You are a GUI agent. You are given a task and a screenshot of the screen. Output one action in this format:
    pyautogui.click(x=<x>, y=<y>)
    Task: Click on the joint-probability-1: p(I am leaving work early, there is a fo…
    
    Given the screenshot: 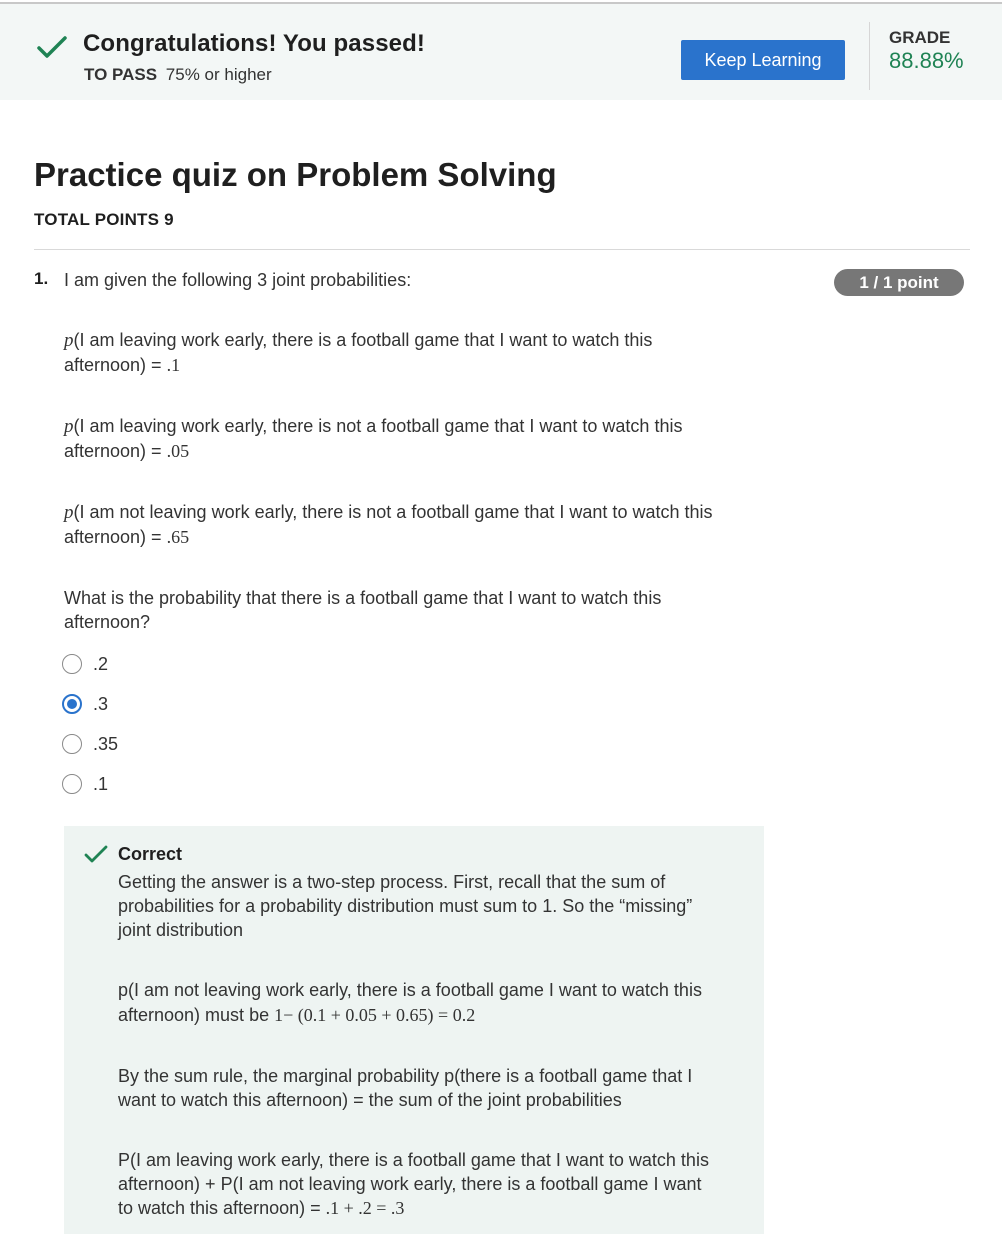 What is the action you would take?
    pyautogui.click(x=414, y=353)
    